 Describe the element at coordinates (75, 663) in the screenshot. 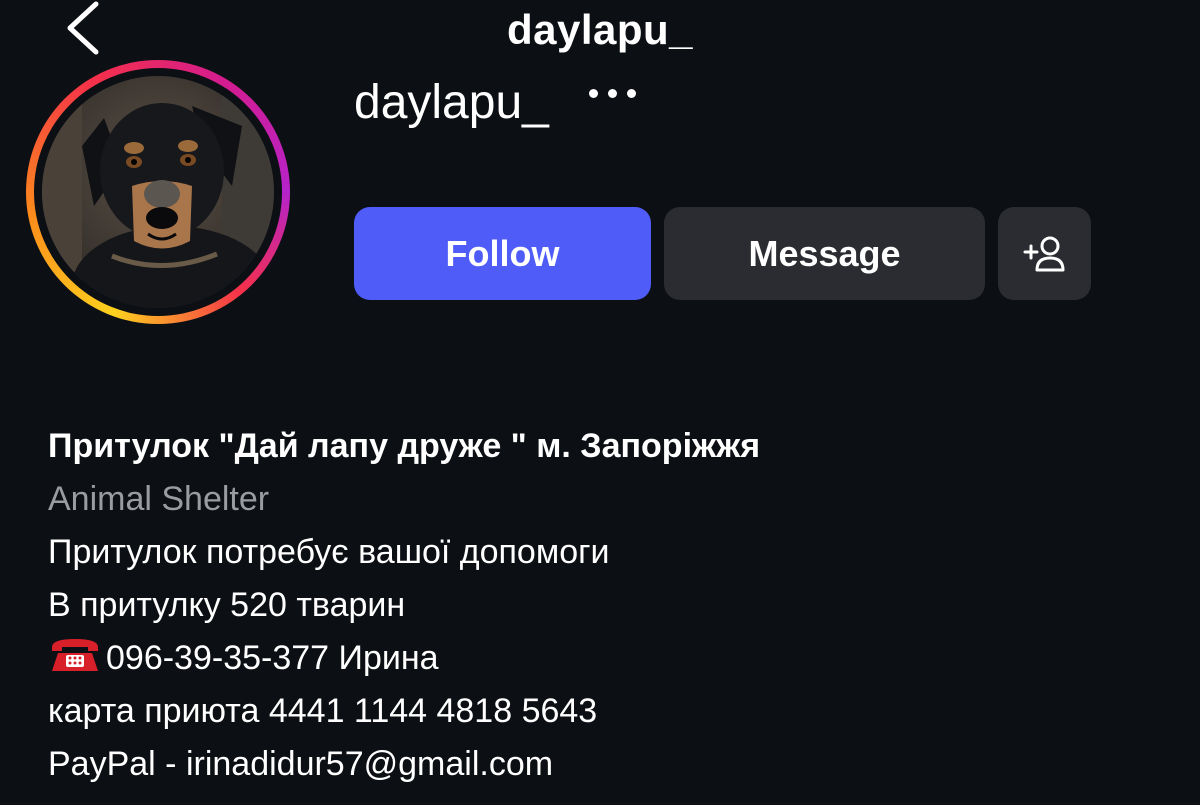

I see `telephone-icon` at that location.